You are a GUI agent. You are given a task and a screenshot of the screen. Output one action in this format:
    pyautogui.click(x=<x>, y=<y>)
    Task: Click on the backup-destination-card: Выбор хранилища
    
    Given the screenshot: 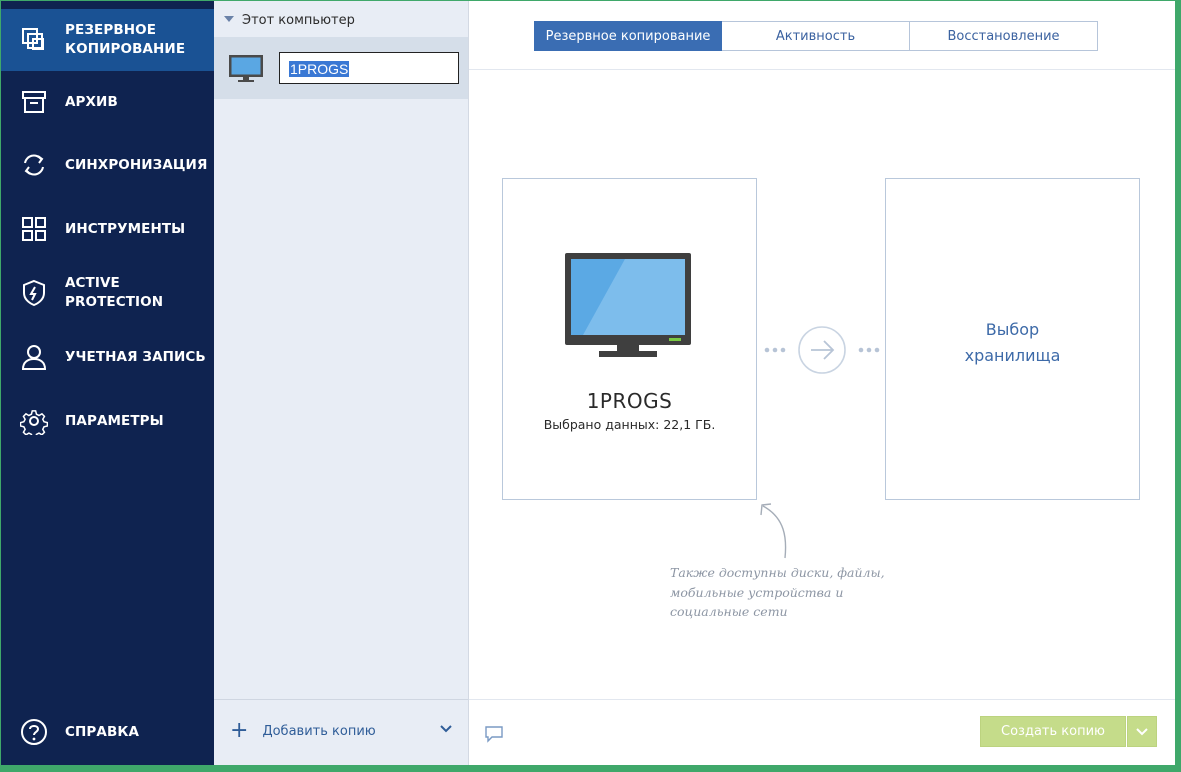 What is the action you would take?
    pyautogui.click(x=1012, y=339)
    